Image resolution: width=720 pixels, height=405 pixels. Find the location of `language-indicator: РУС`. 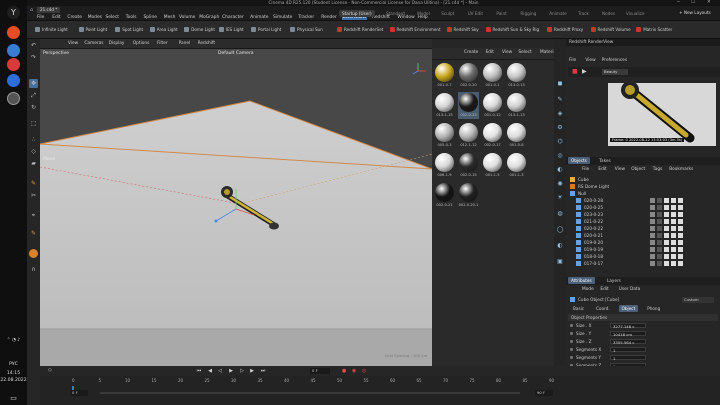

language-indicator: РУС is located at coordinates (13, 364).